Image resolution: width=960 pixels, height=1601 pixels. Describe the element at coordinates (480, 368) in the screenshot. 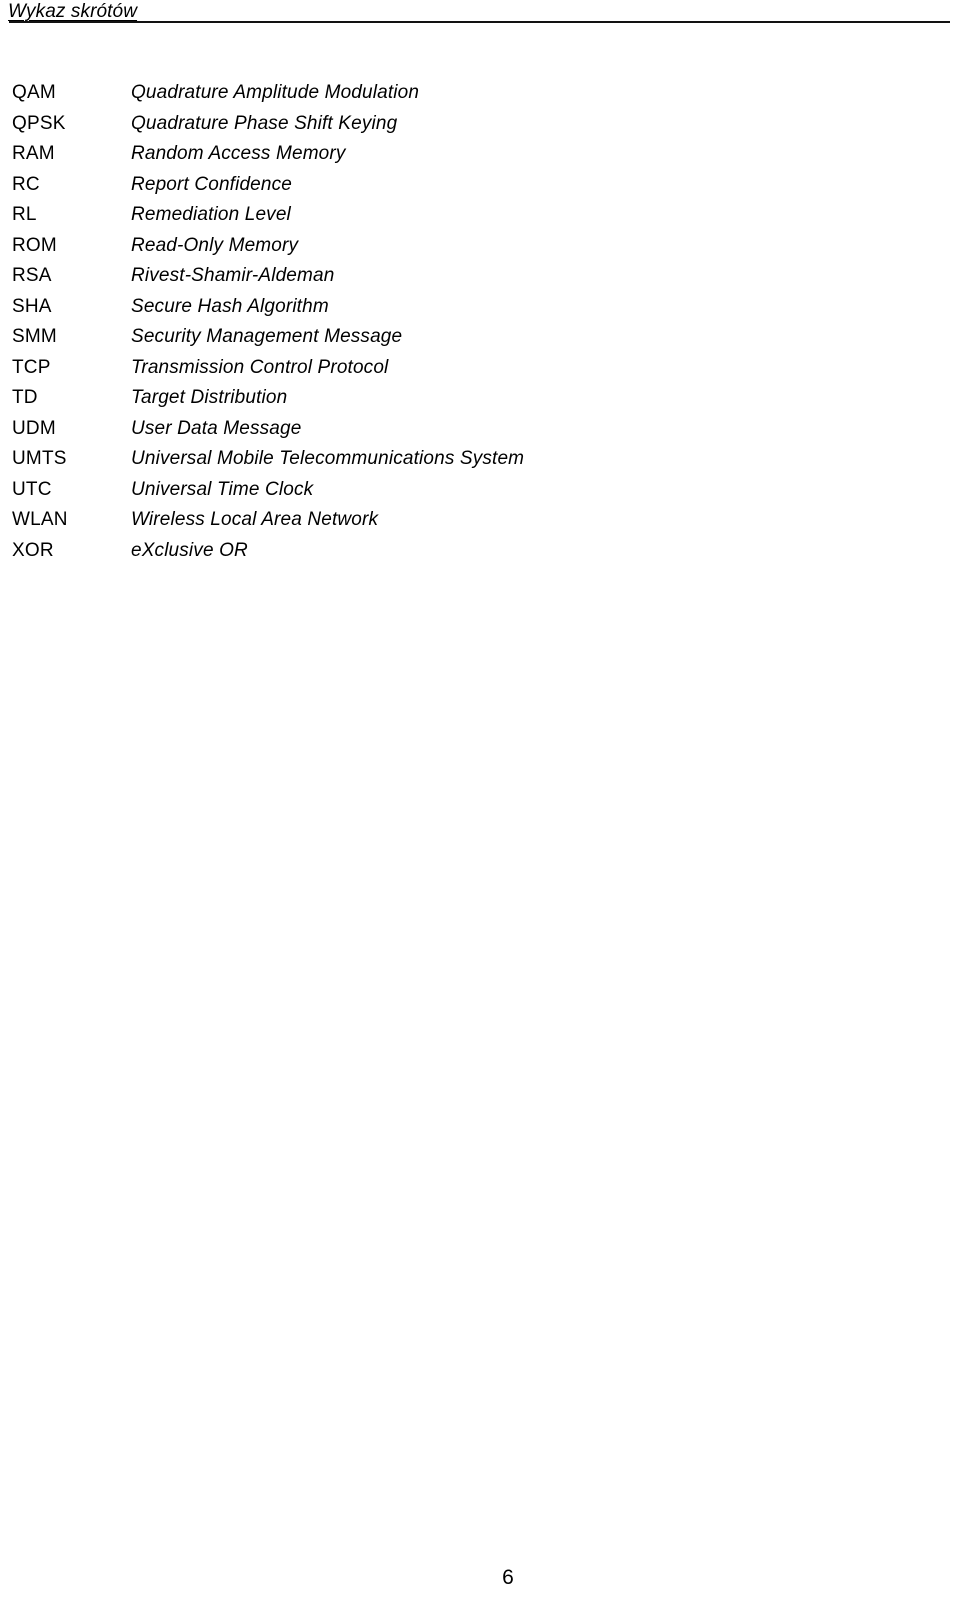

I see `abbreviation-row: TCP Transmission Control Protocol` at that location.